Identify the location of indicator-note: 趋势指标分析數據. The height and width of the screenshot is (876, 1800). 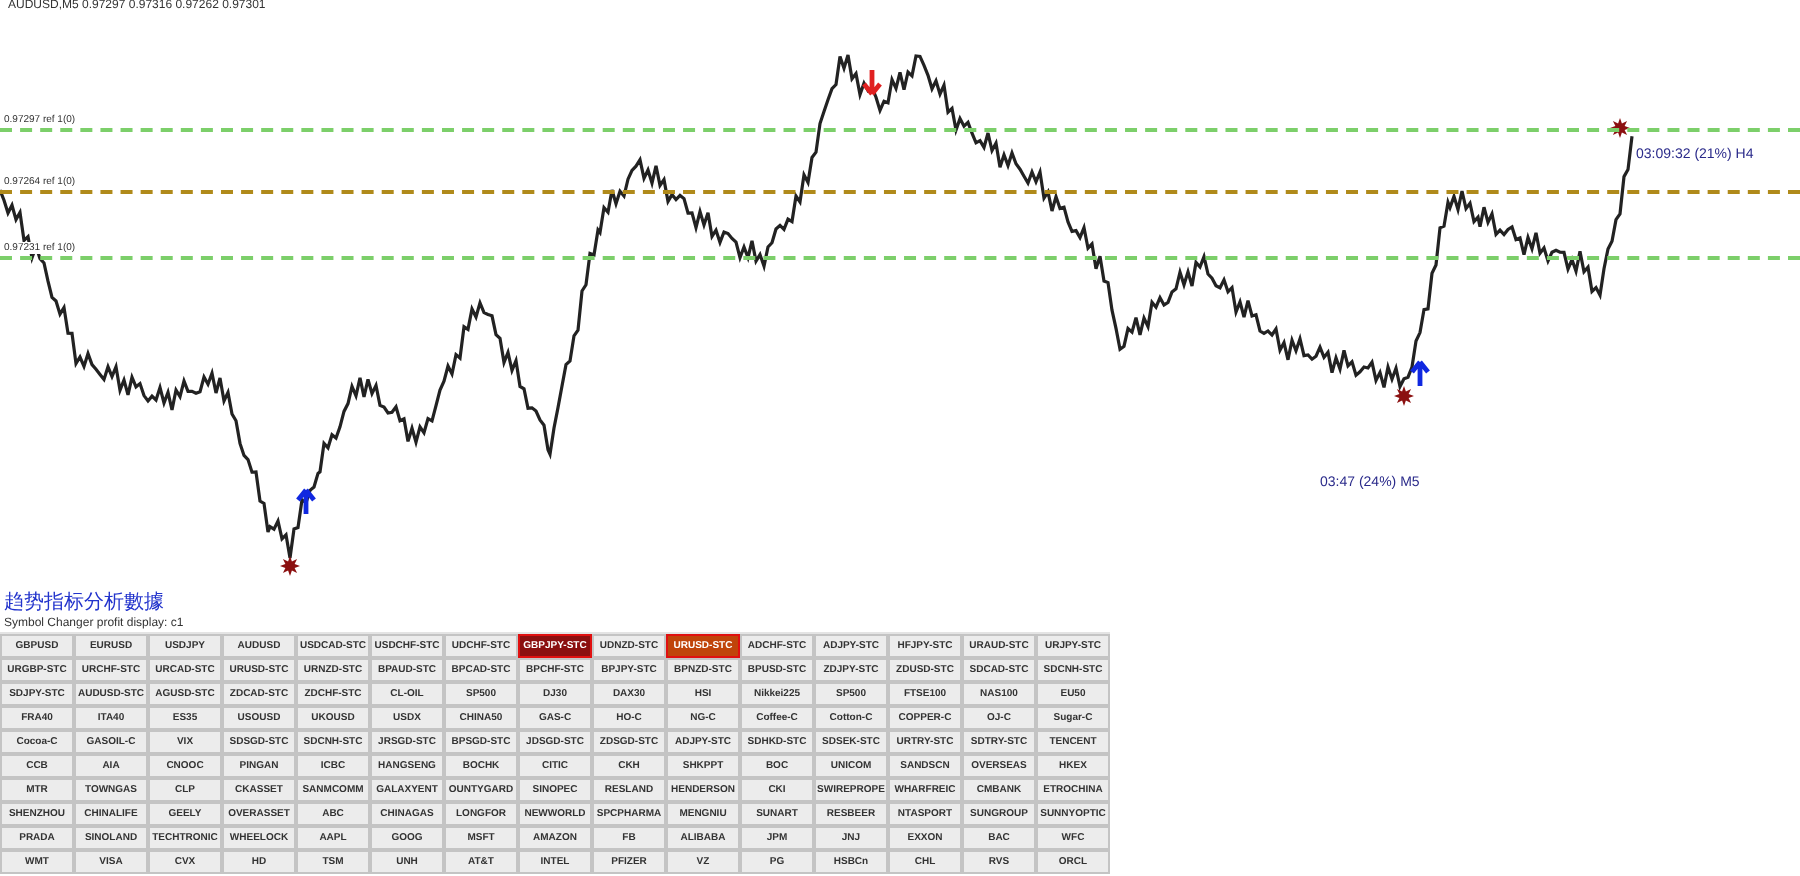
(84, 604).